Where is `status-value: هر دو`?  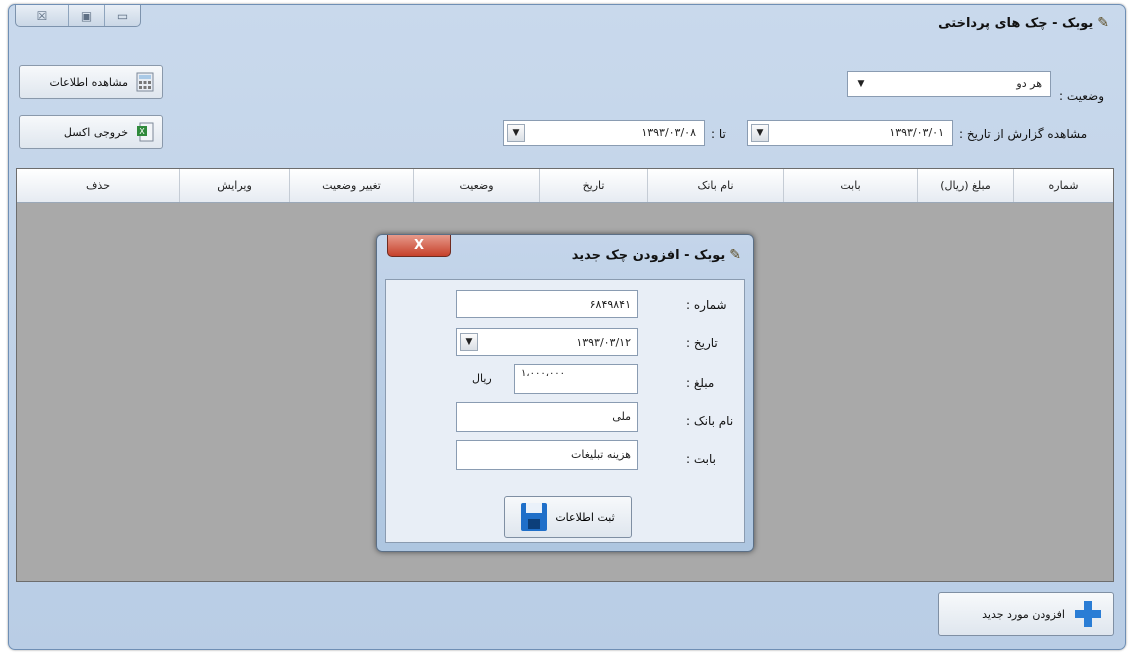 status-value: هر دو is located at coordinates (1029, 83).